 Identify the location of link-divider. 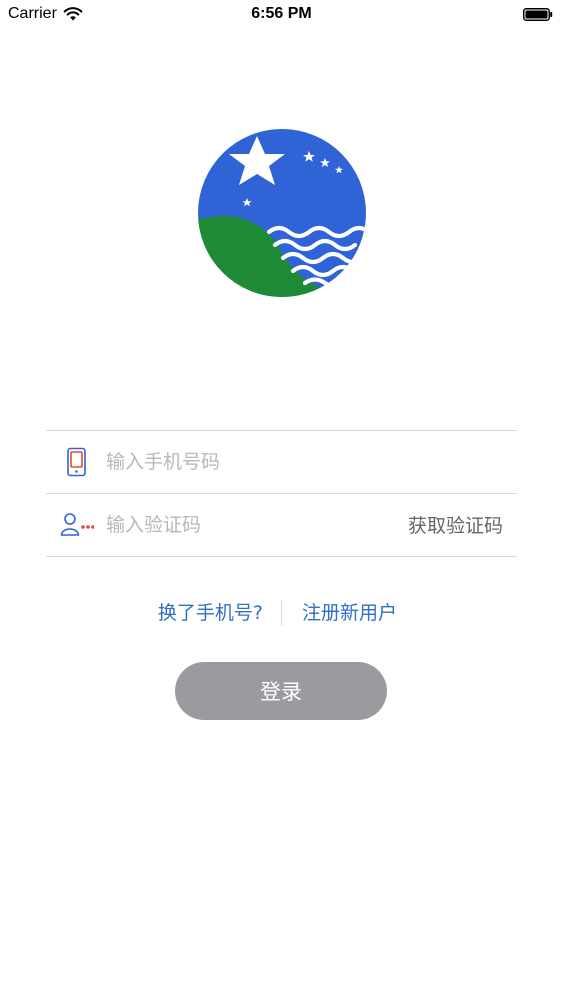
(281, 613).